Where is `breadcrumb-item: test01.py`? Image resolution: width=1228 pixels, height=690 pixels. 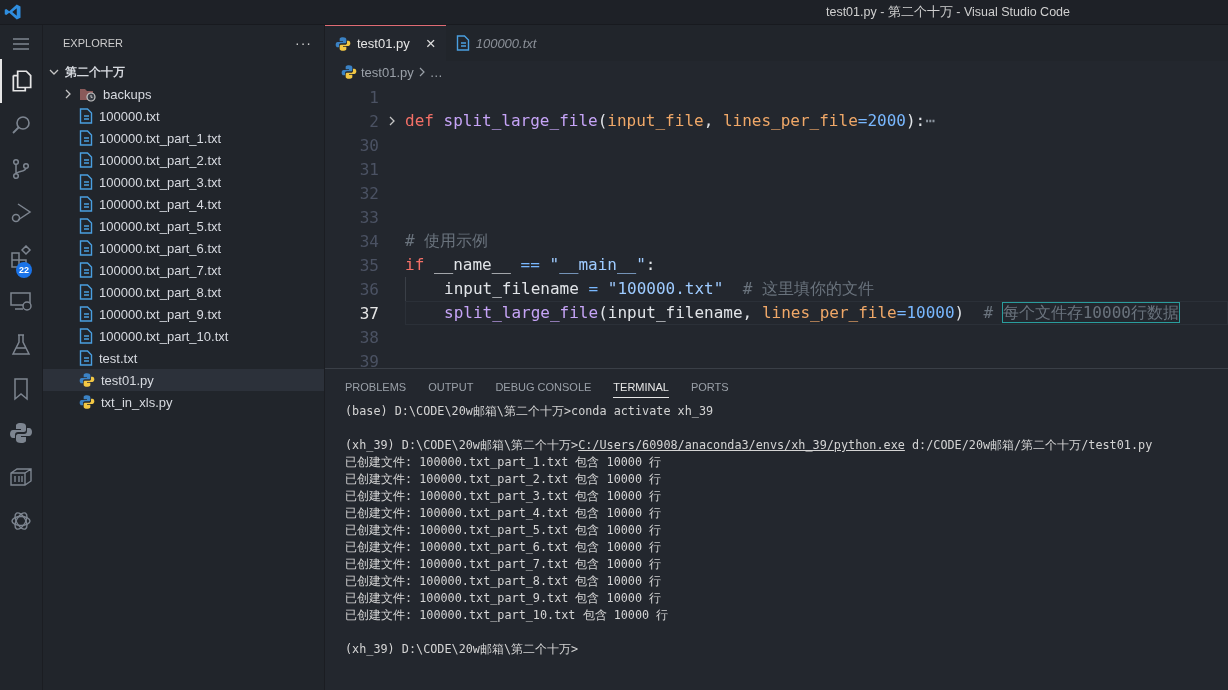 breadcrumb-item: test01.py is located at coordinates (387, 72).